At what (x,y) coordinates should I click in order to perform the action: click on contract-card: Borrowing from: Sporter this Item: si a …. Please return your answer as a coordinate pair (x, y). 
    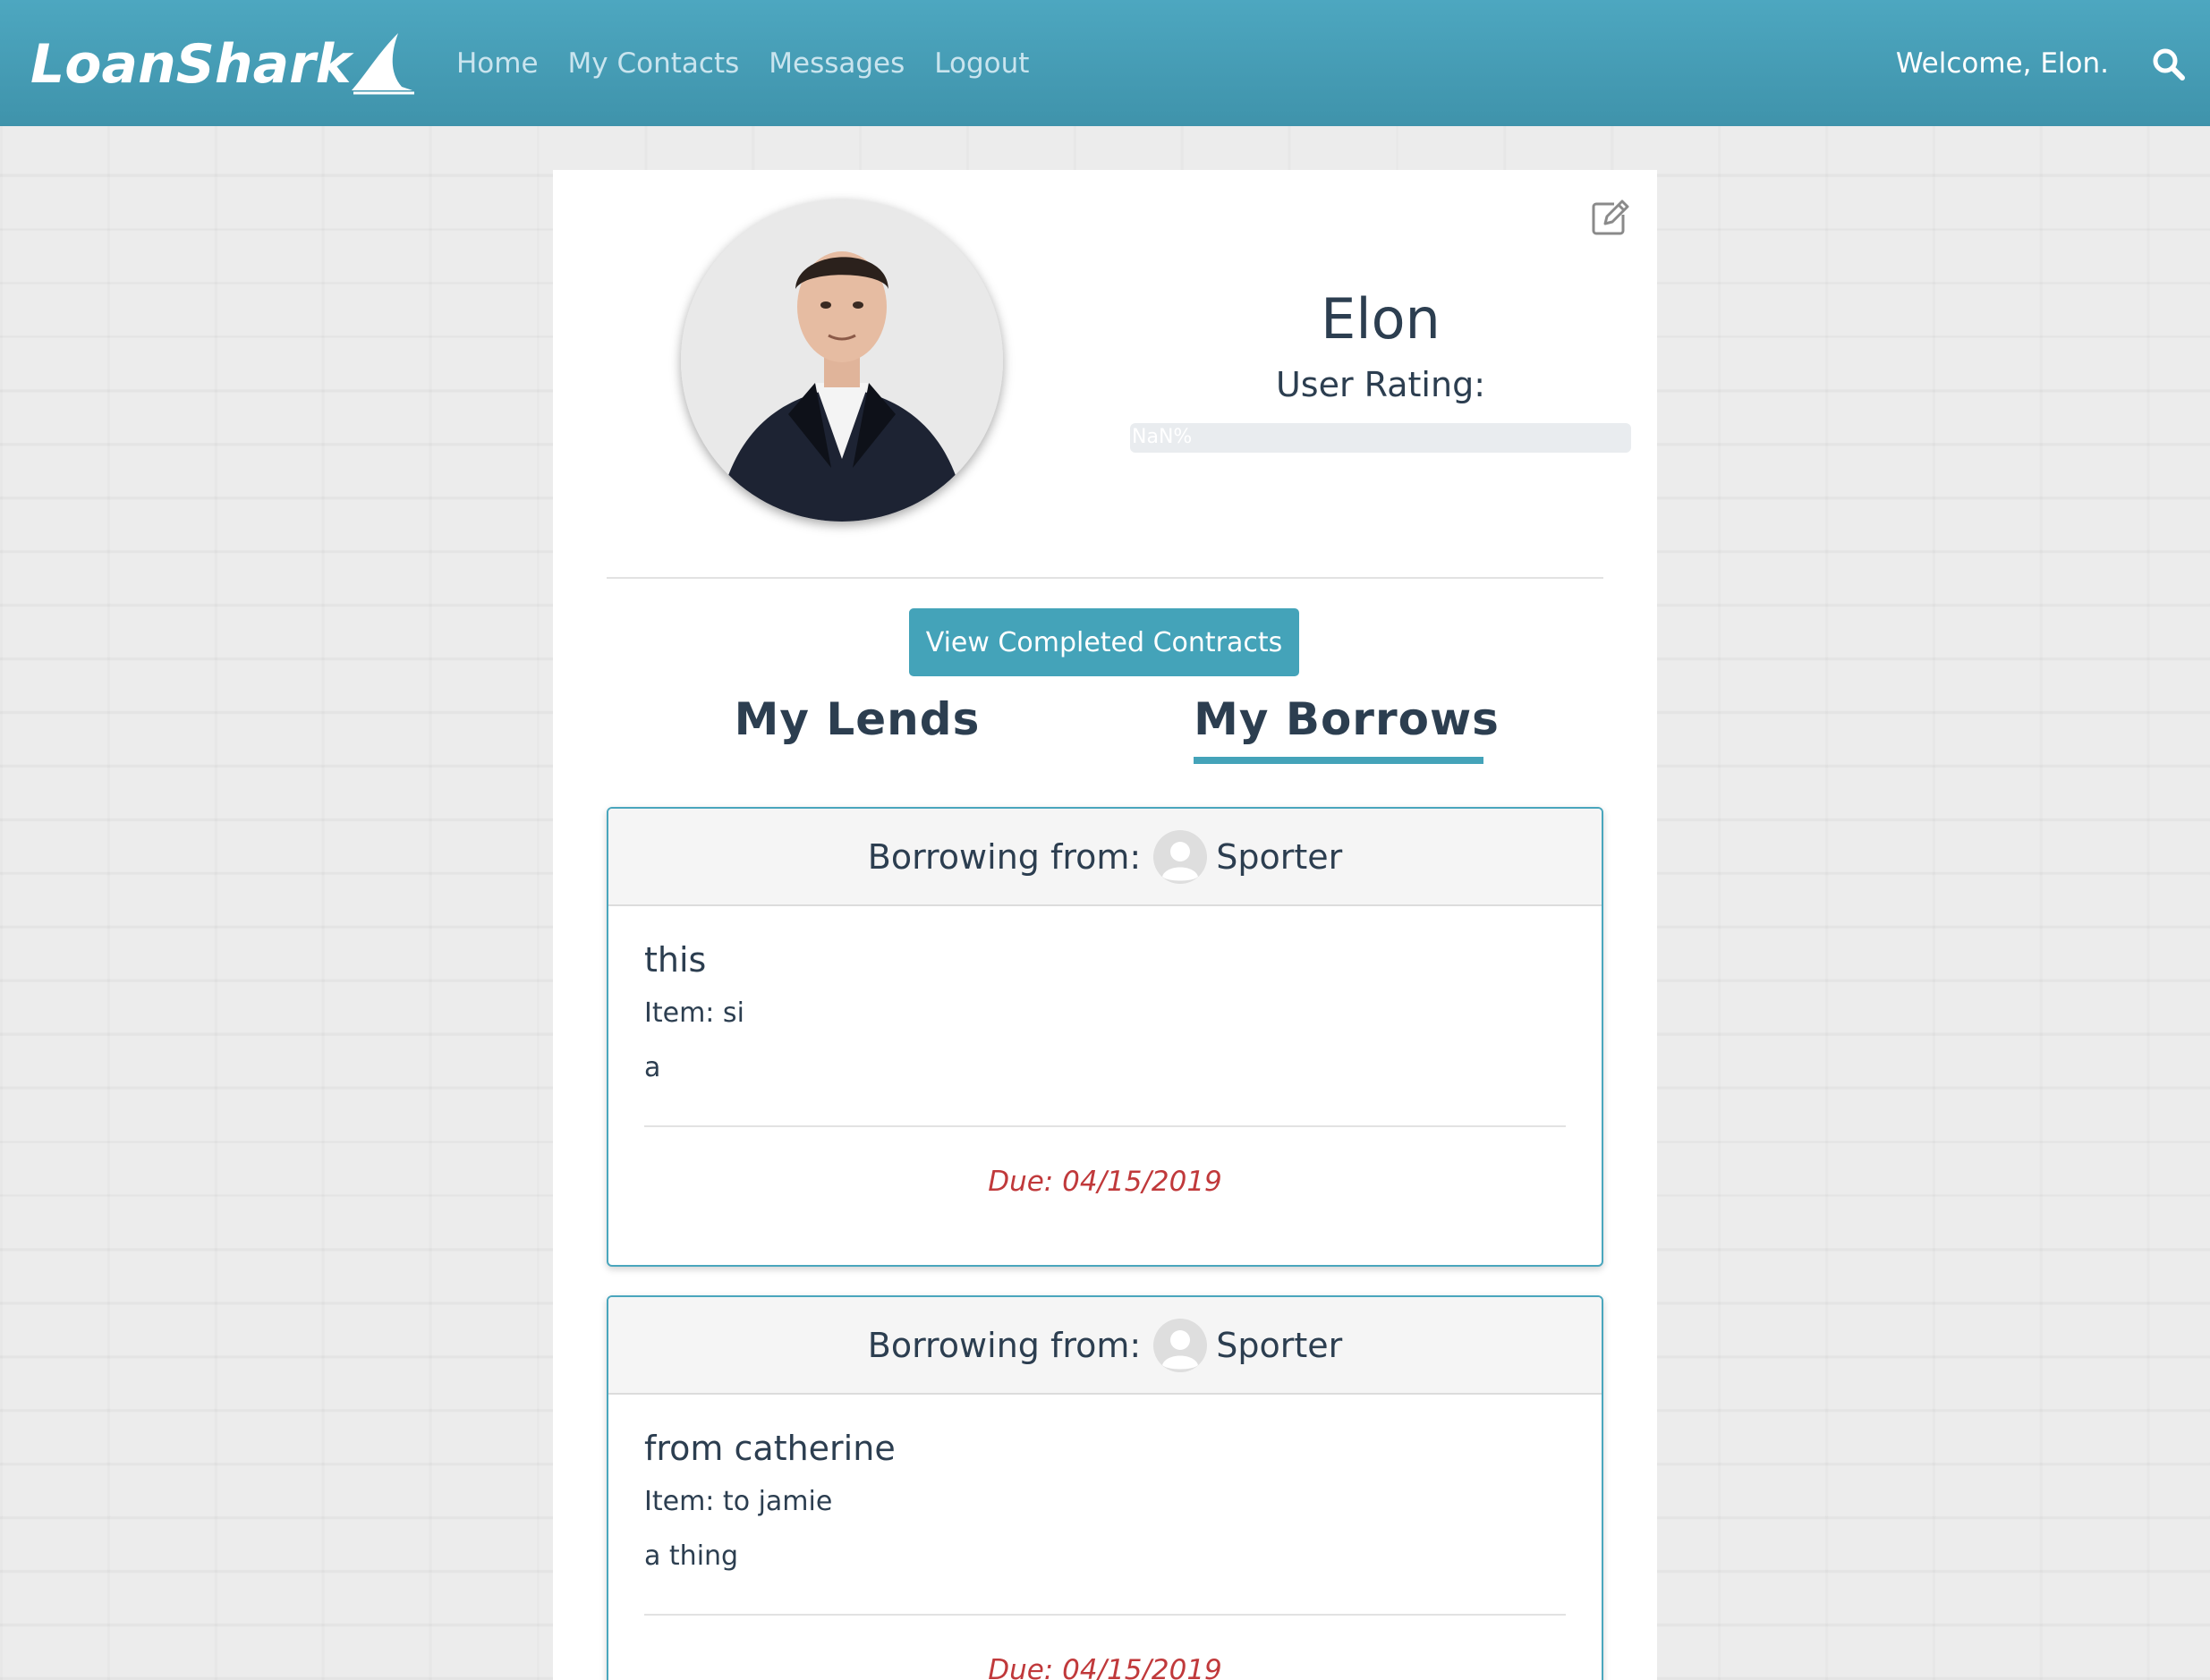
    Looking at the image, I should click on (1105, 1037).